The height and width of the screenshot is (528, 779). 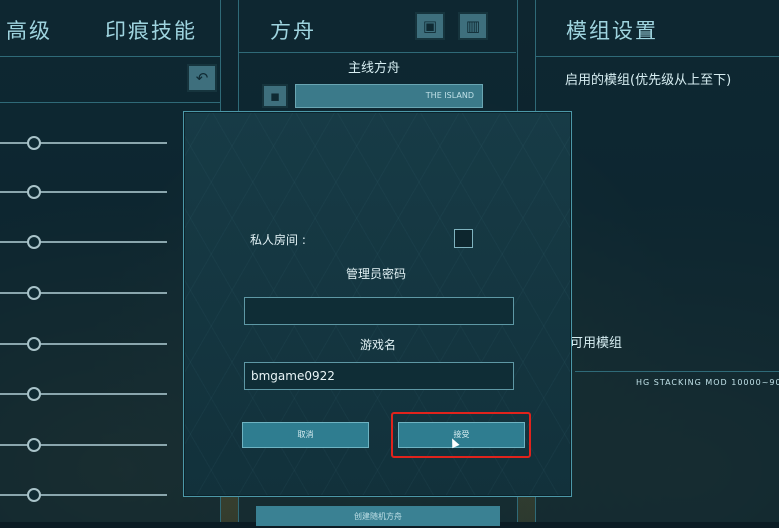 What do you see at coordinates (612, 31) in the screenshot?
I see `mod-settings-title: 模组设置` at bounding box center [612, 31].